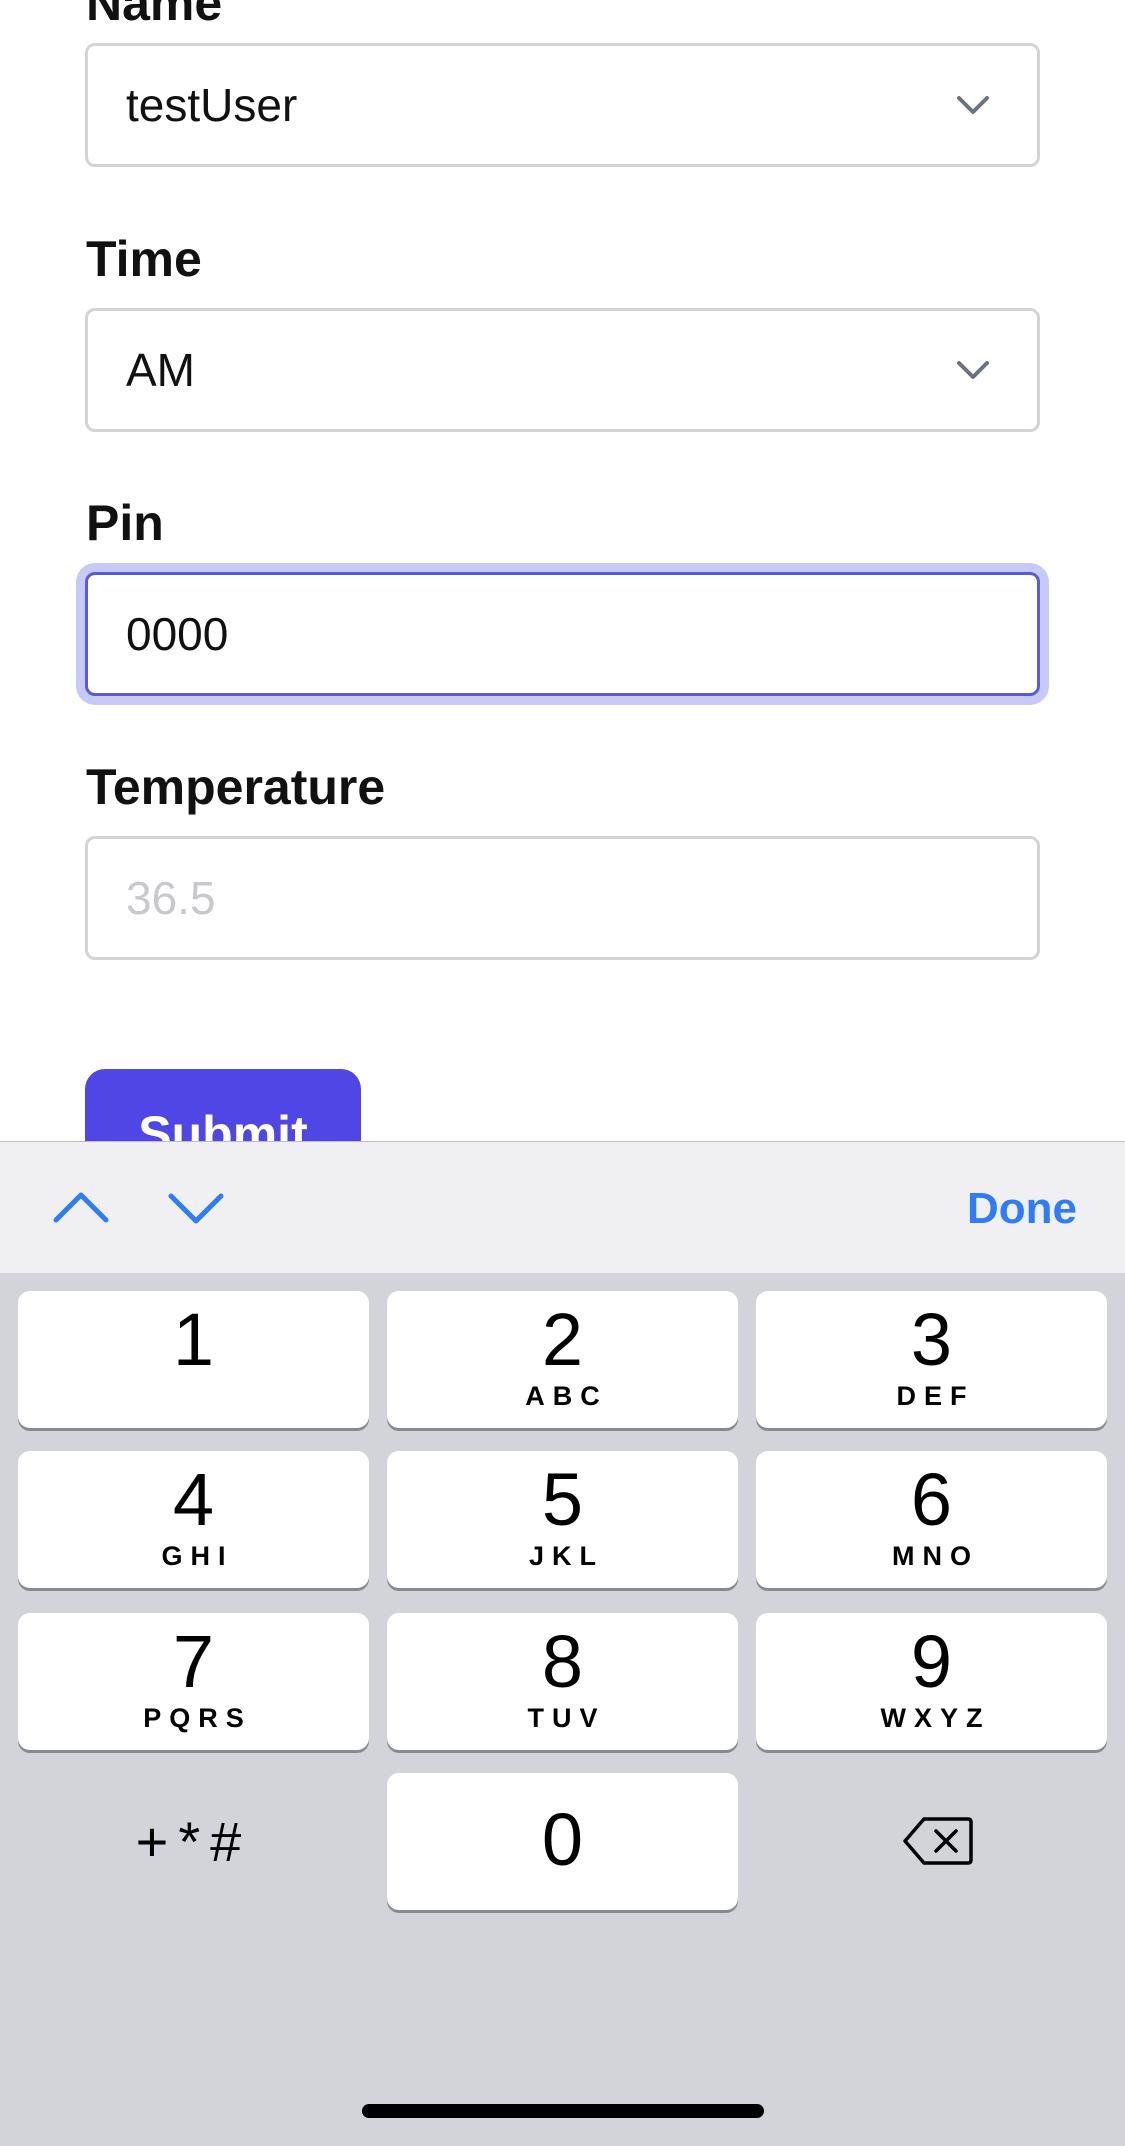 The width and height of the screenshot is (1125, 2146). I want to click on name-select: testUser, so click(562, 105).